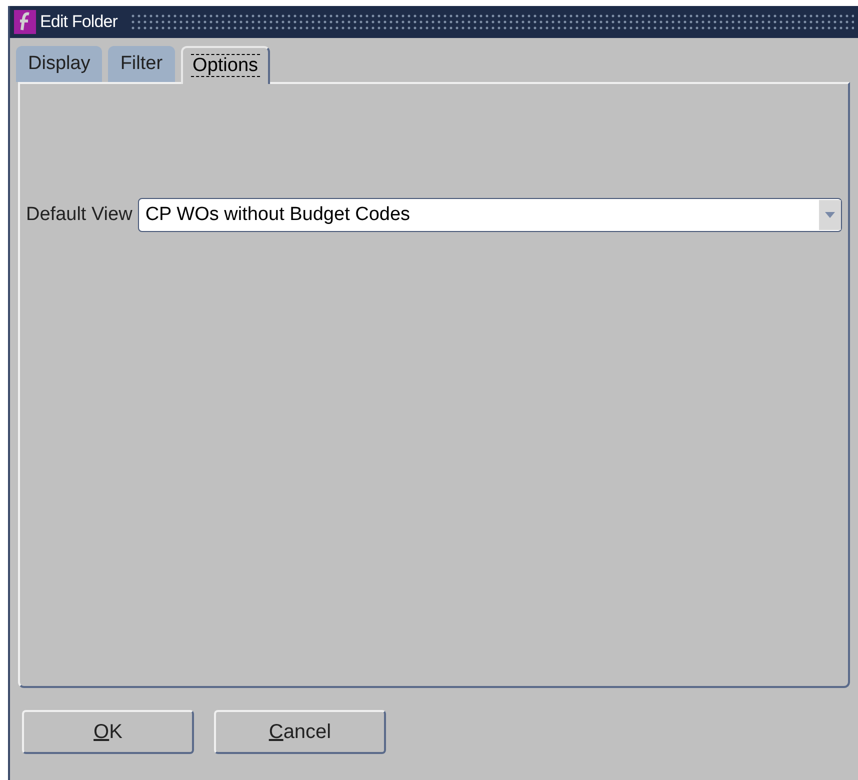 The height and width of the screenshot is (780, 858). Describe the element at coordinates (108, 732) in the screenshot. I see `dialog-button: OK` at that location.